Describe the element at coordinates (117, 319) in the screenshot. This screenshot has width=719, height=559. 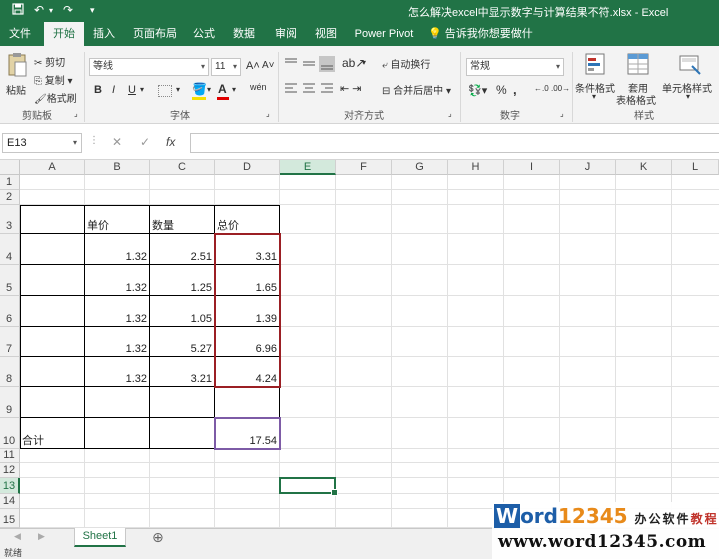
I see `cell-b6: 1.32` at that location.